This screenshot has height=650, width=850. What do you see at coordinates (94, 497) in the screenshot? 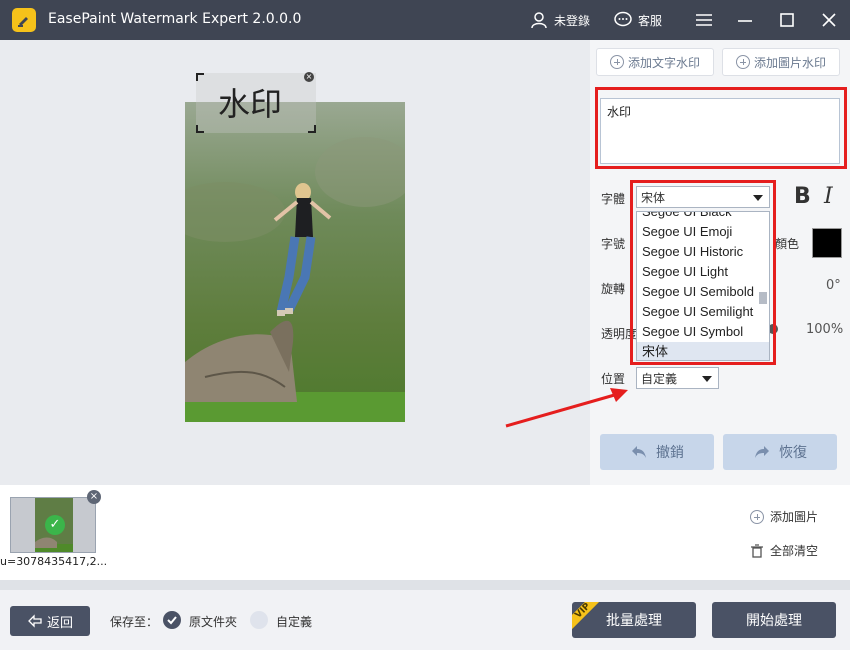
I see `remove-thumbnail-icon: ×` at bounding box center [94, 497].